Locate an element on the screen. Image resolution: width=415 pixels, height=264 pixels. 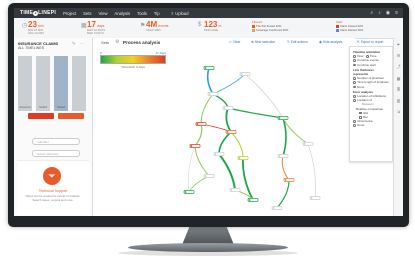
legend-swatch is located at coordinates (337, 30).